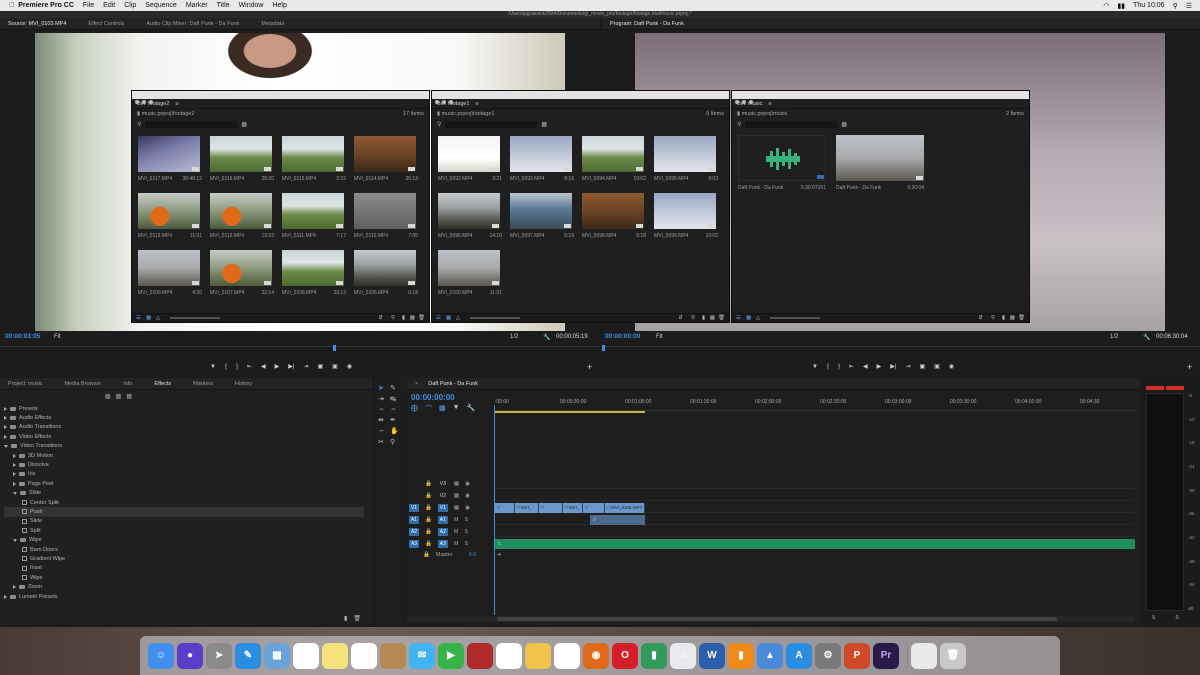 Image resolution: width=1200 pixels, height=675 pixels. I want to click on source-patch-button: V1, so click(414, 508).